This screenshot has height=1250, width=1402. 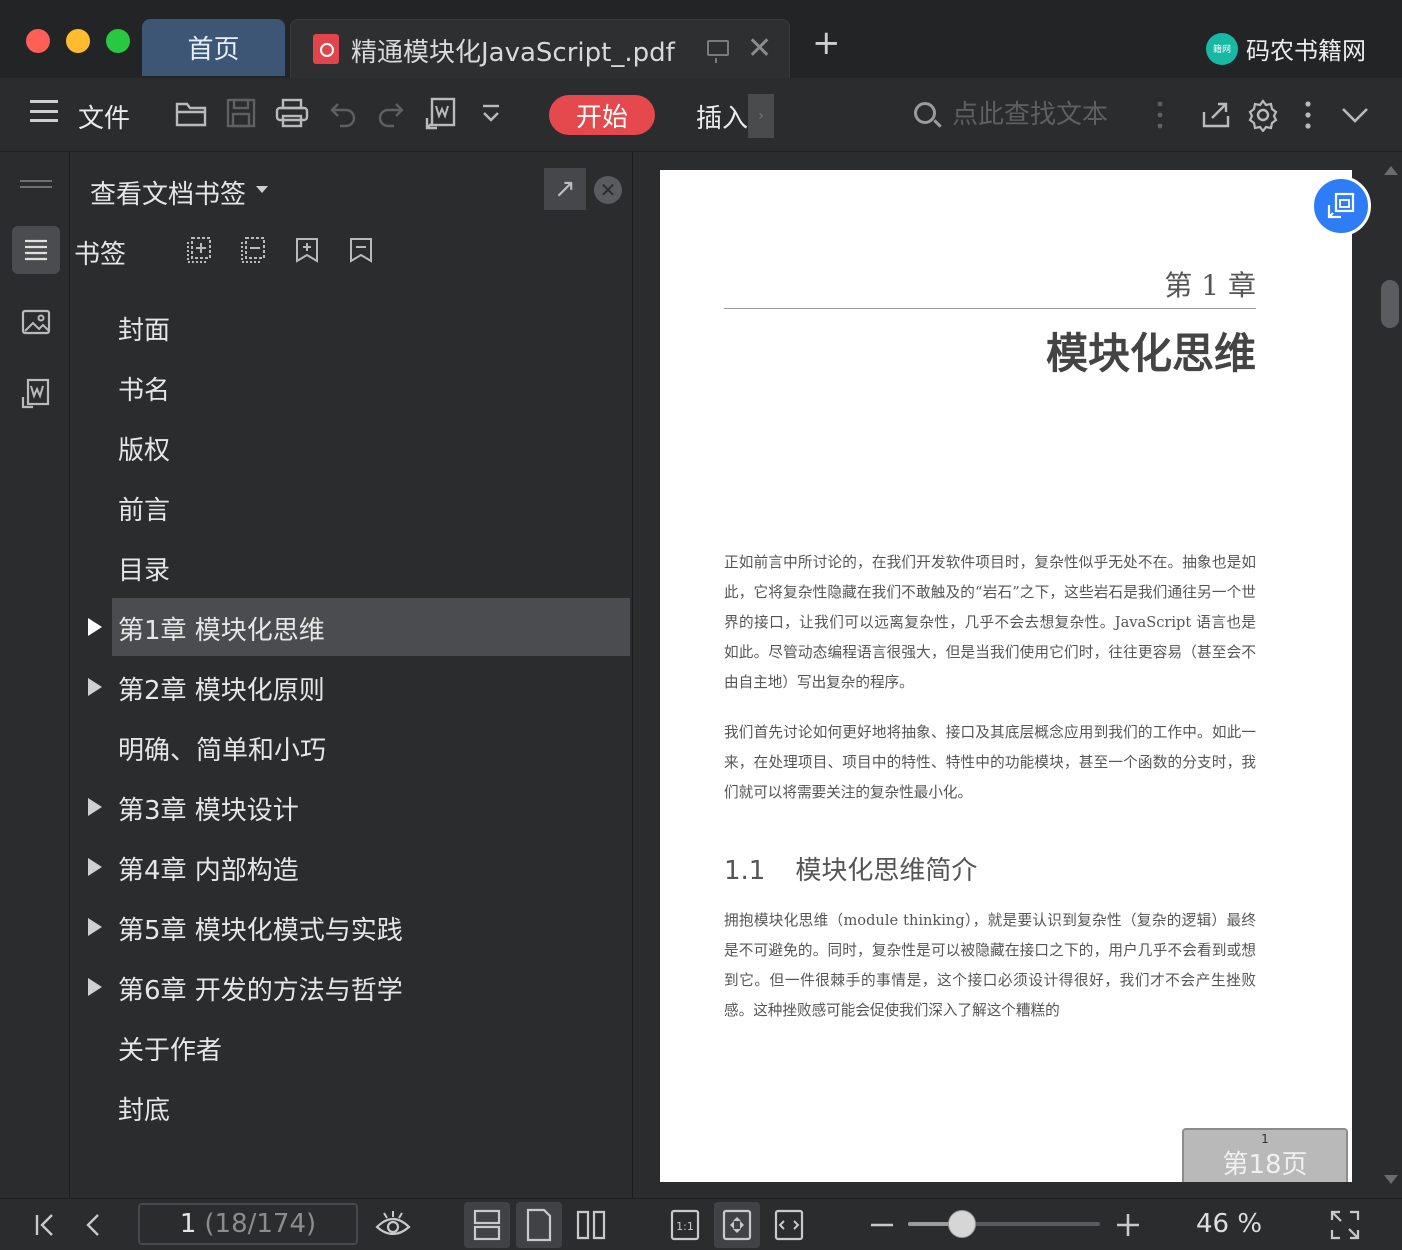 I want to click on list-icon, so click(x=36, y=250).